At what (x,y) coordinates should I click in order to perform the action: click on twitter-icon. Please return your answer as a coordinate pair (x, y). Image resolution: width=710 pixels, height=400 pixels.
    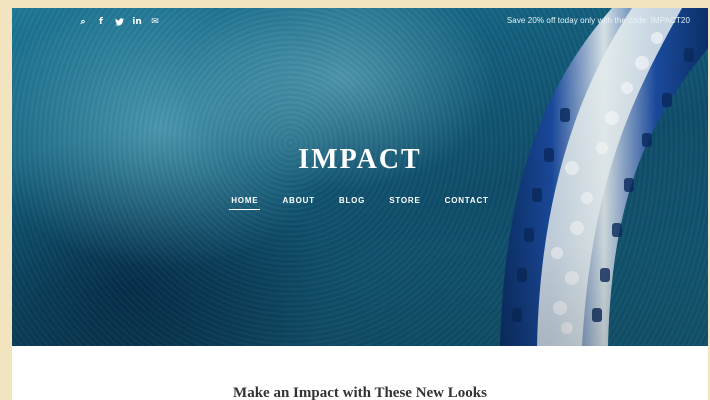
    Looking at the image, I should click on (119, 22).